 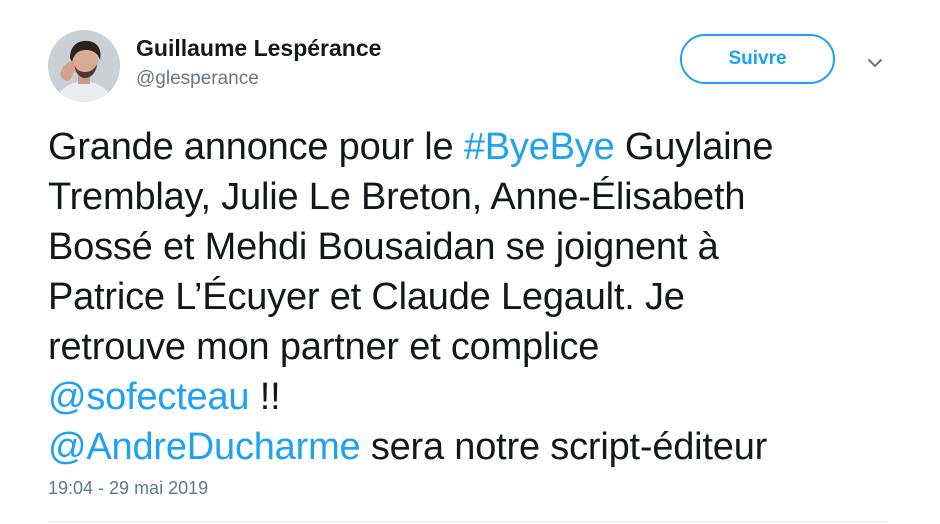 What do you see at coordinates (149, 397) in the screenshot?
I see `mention-link: @sofecteau` at bounding box center [149, 397].